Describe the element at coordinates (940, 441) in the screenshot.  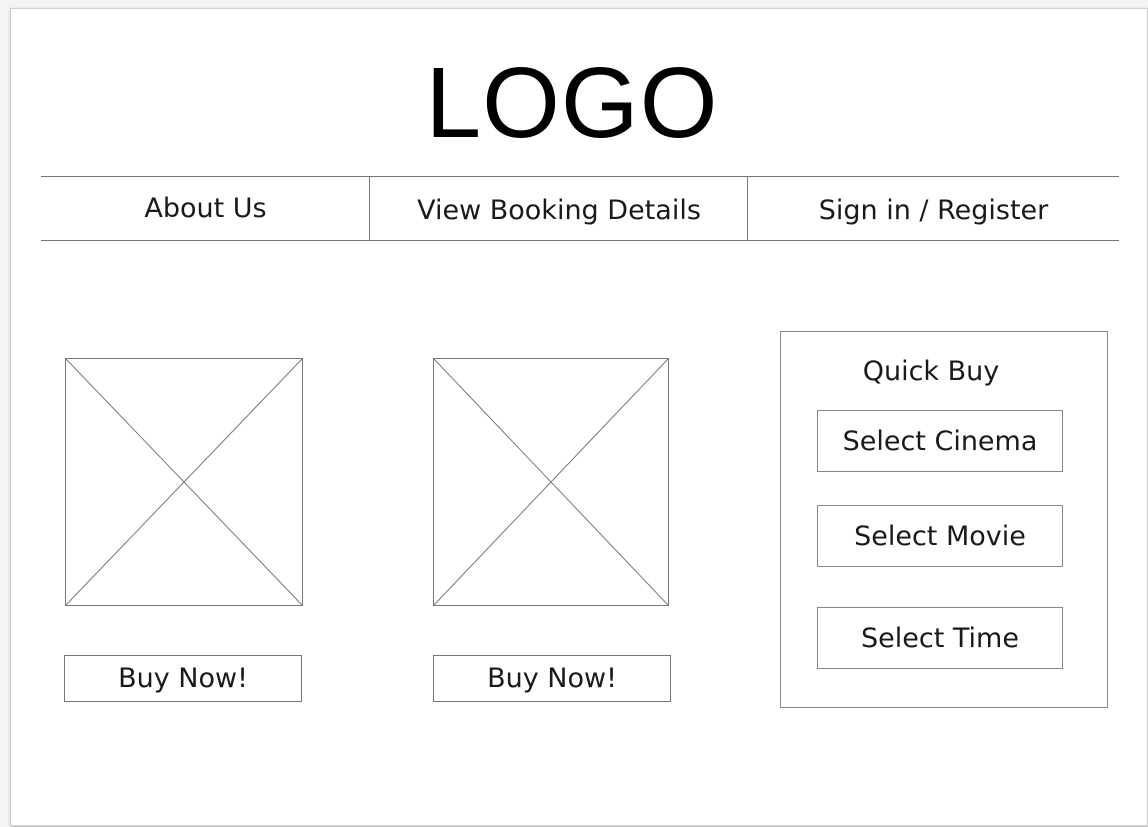
I see `select-cinema-dropdown: Select Cinema` at that location.